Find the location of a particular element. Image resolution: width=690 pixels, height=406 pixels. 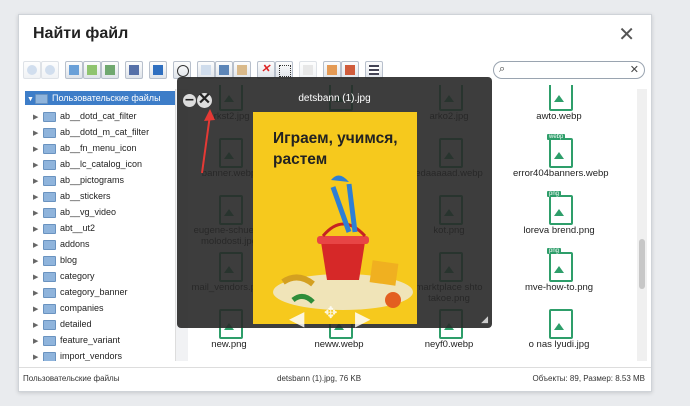

tree-item: ▶ import_vendors is located at coordinates (77, 354).